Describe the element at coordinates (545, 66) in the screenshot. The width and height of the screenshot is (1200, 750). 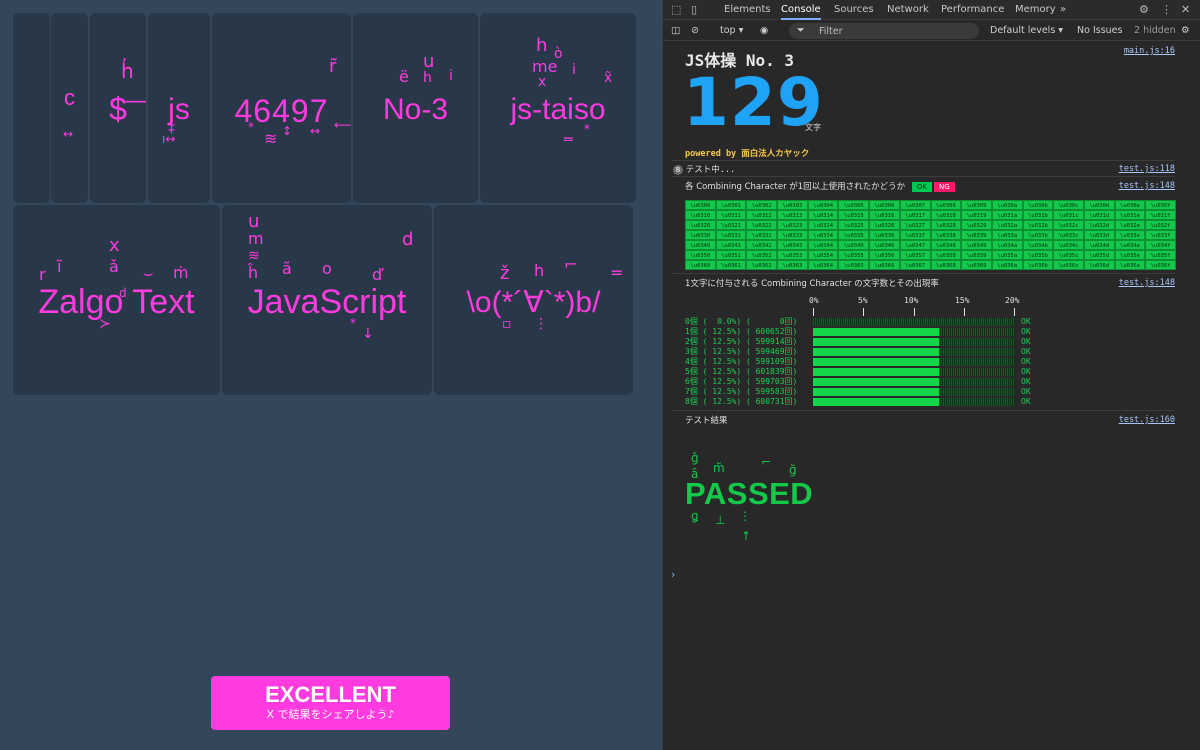
I see `zalgo-mark: me` at that location.